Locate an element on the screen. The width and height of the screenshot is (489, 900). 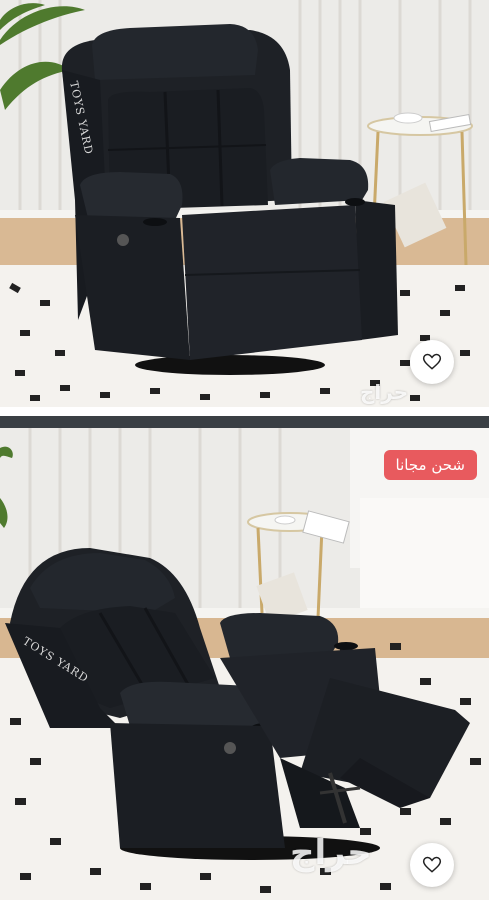
gallery-separator-bar is located at coordinates (244, 422).